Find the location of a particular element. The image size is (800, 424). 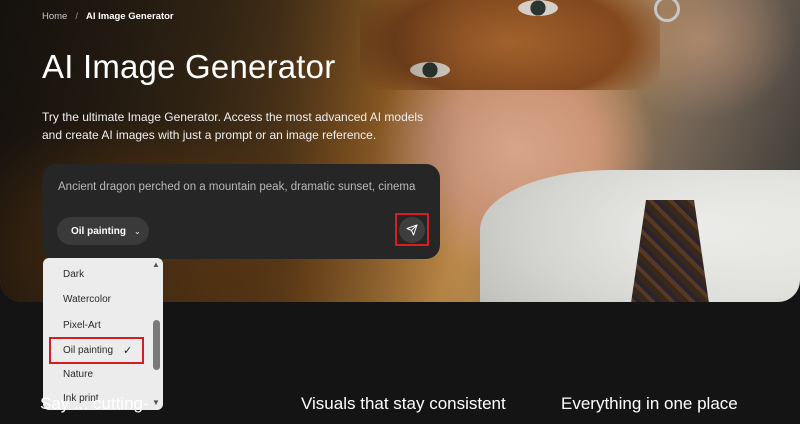

breadcrumb-home-link: Home is located at coordinates (54, 16).